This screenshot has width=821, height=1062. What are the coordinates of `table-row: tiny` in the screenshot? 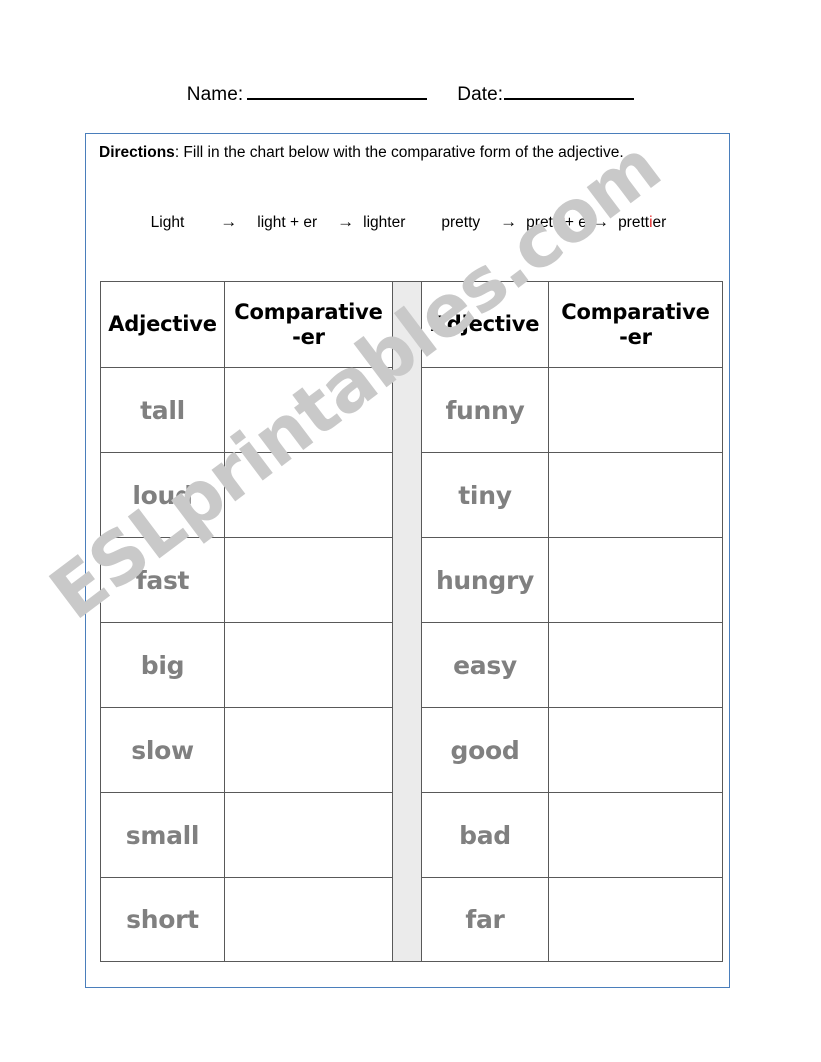 It's located at (572, 494).